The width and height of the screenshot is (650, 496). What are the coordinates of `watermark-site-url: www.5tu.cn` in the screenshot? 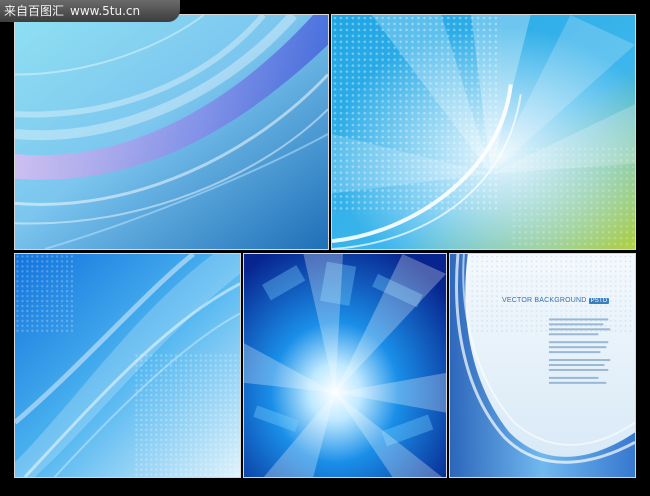 It's located at (105, 11).